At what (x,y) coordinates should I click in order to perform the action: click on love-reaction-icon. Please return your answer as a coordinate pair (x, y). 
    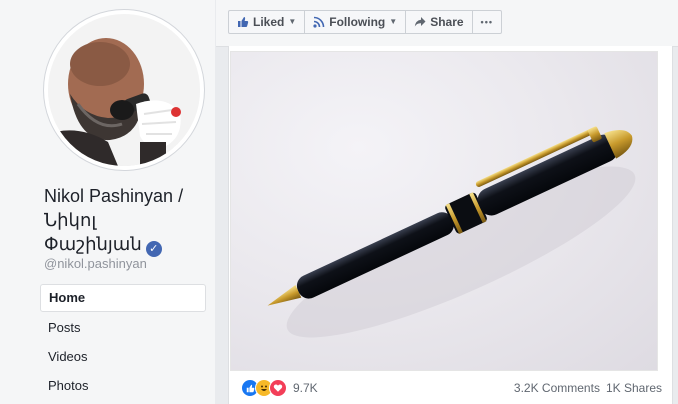
    Looking at the image, I should click on (278, 388).